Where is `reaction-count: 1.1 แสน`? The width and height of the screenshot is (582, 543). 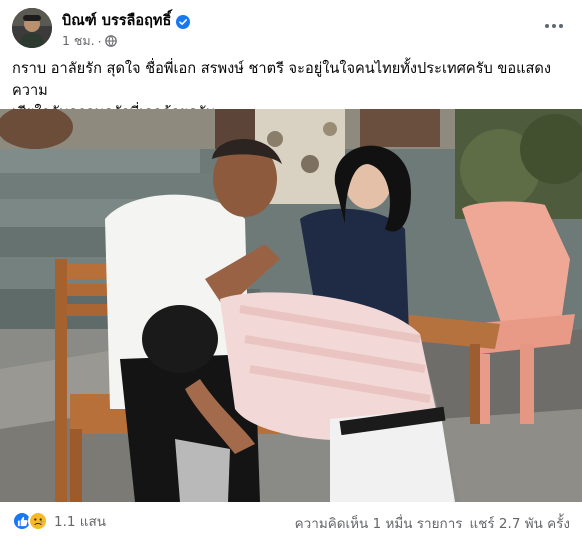
reaction-count: 1.1 แสน is located at coordinates (80, 521).